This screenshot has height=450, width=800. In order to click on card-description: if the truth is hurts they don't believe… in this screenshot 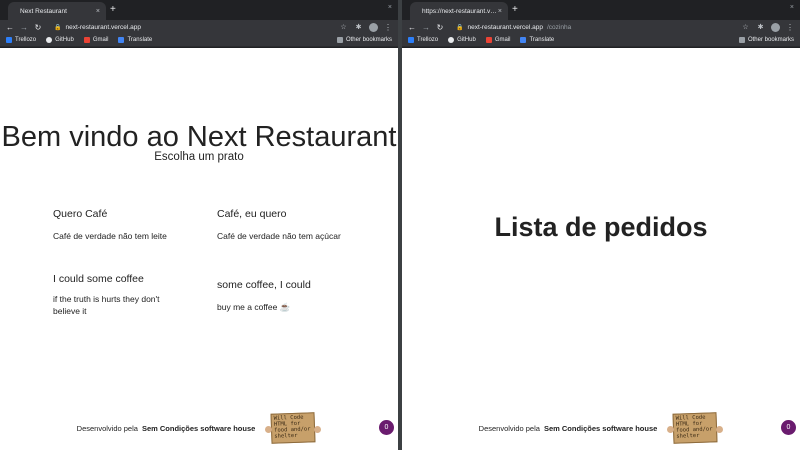, I will do `click(106, 305)`.